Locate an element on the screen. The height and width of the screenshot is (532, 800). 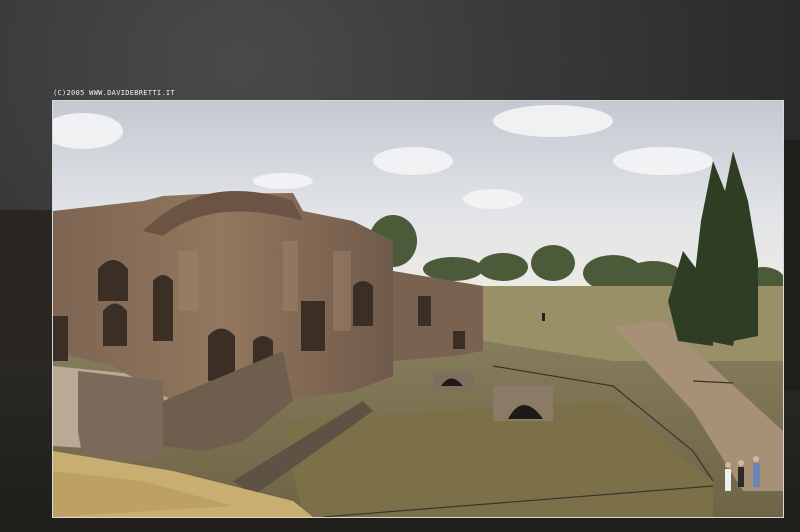
copyright-caption: (C)2005 WWW.DAVIDEBRETTI.IT is located at coordinates (114, 93).